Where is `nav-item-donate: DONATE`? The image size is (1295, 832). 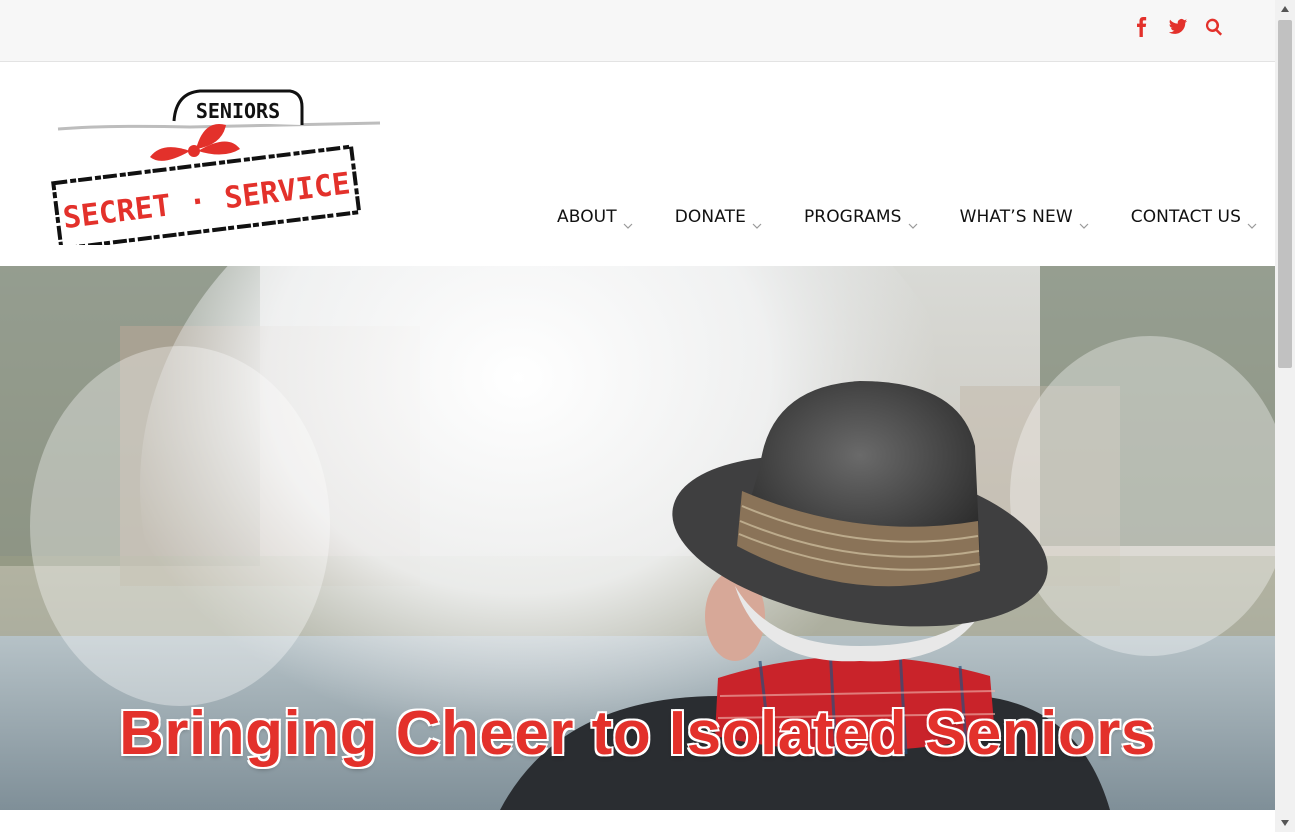 nav-item-donate: DONATE is located at coordinates (718, 218).